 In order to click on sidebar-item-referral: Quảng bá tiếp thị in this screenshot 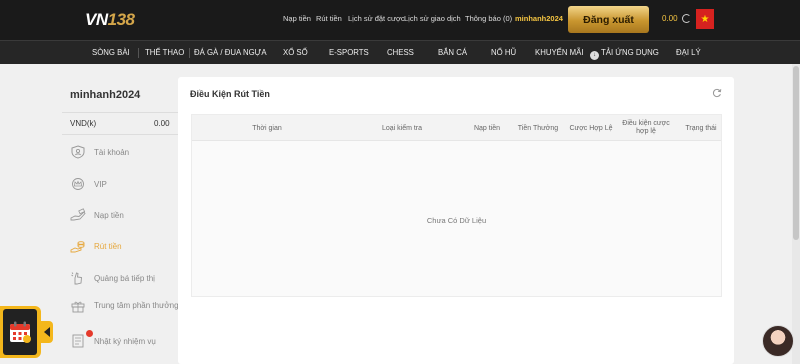, I will do `click(125, 278)`.